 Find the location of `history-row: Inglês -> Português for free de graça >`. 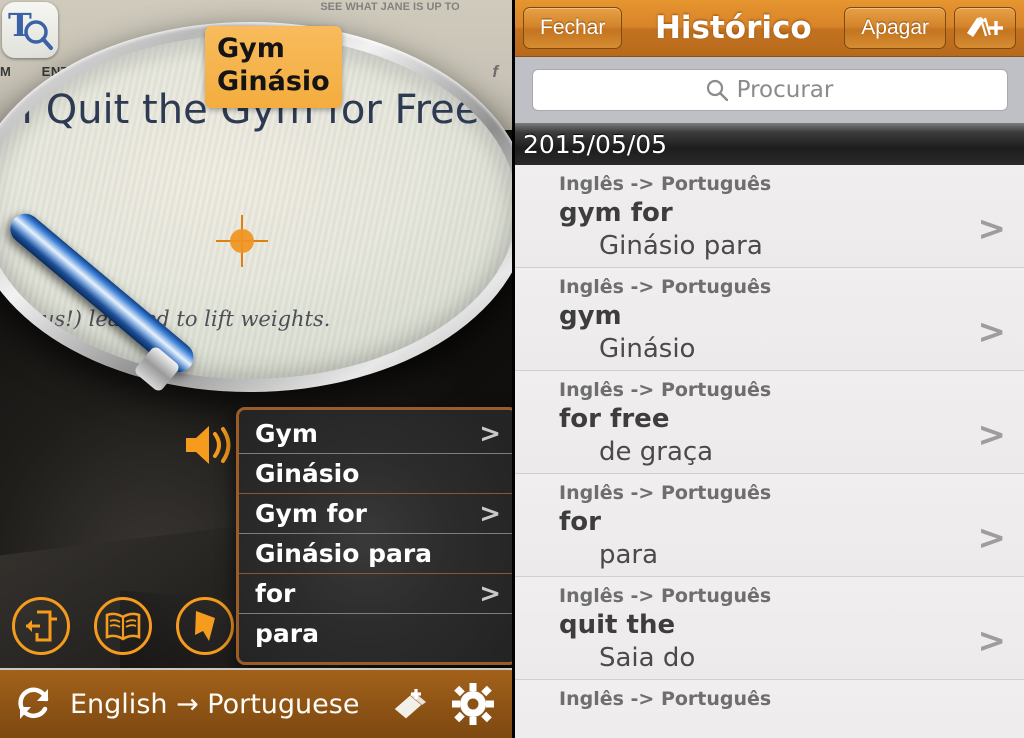

history-row: Inglês -> Português for free de graça > is located at coordinates (769, 422).